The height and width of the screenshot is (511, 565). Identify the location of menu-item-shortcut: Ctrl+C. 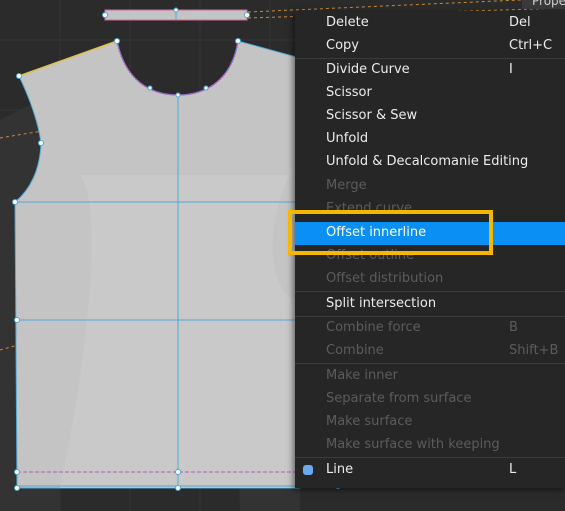
(531, 45).